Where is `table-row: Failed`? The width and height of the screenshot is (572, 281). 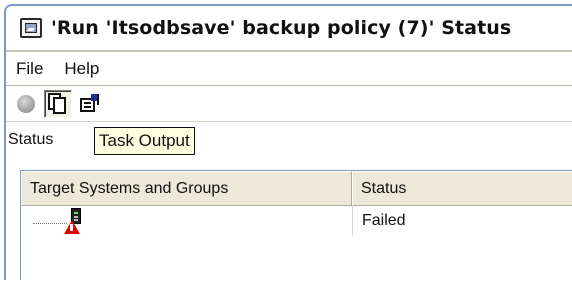 table-row: Failed is located at coordinates (296, 221).